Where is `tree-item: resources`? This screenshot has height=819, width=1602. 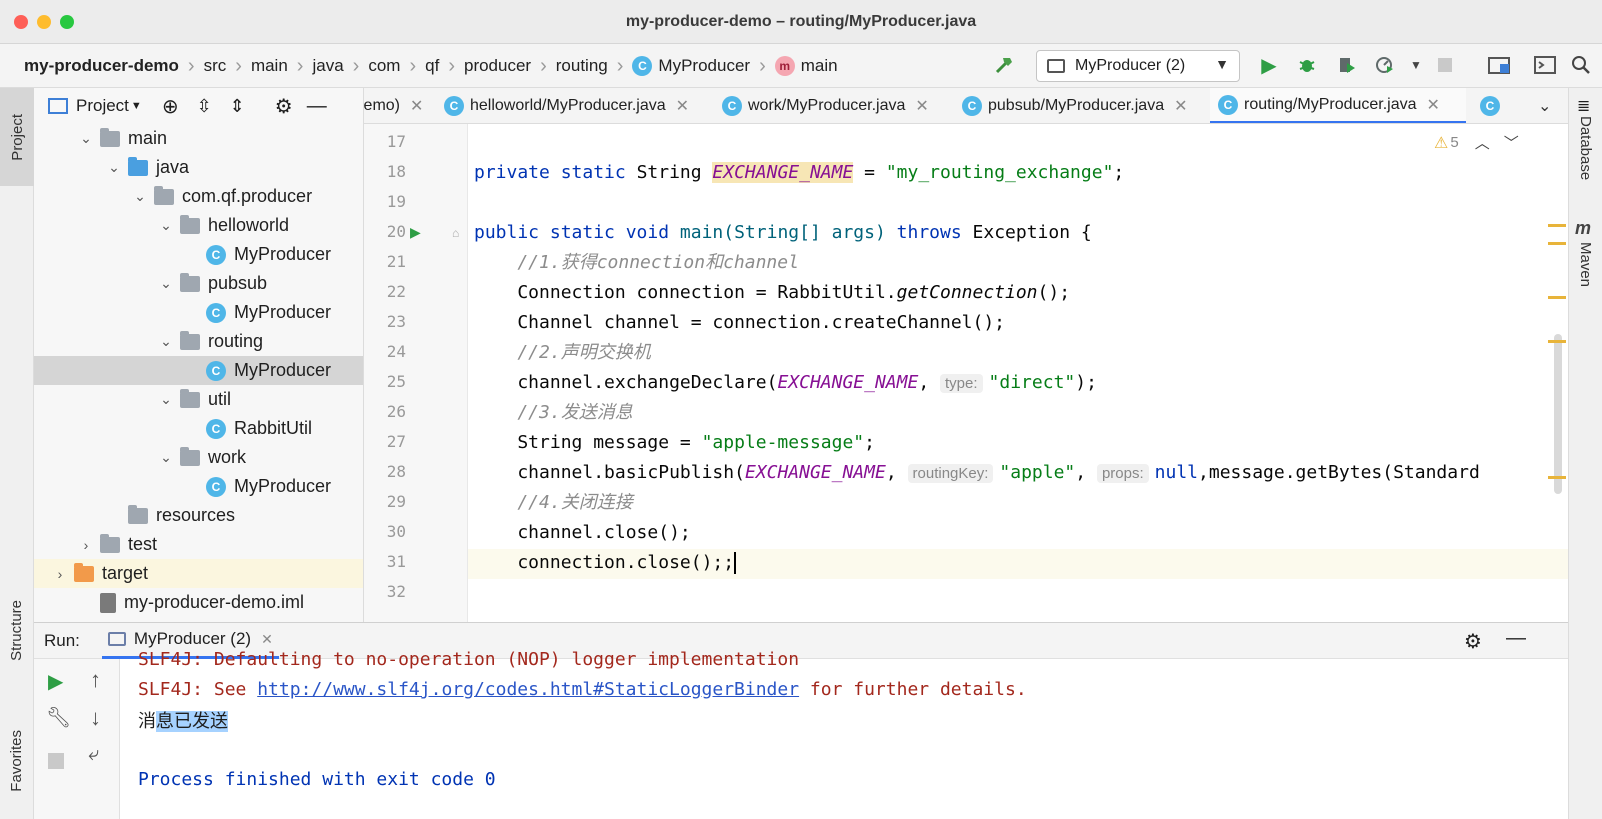 tree-item: resources is located at coordinates (198, 515).